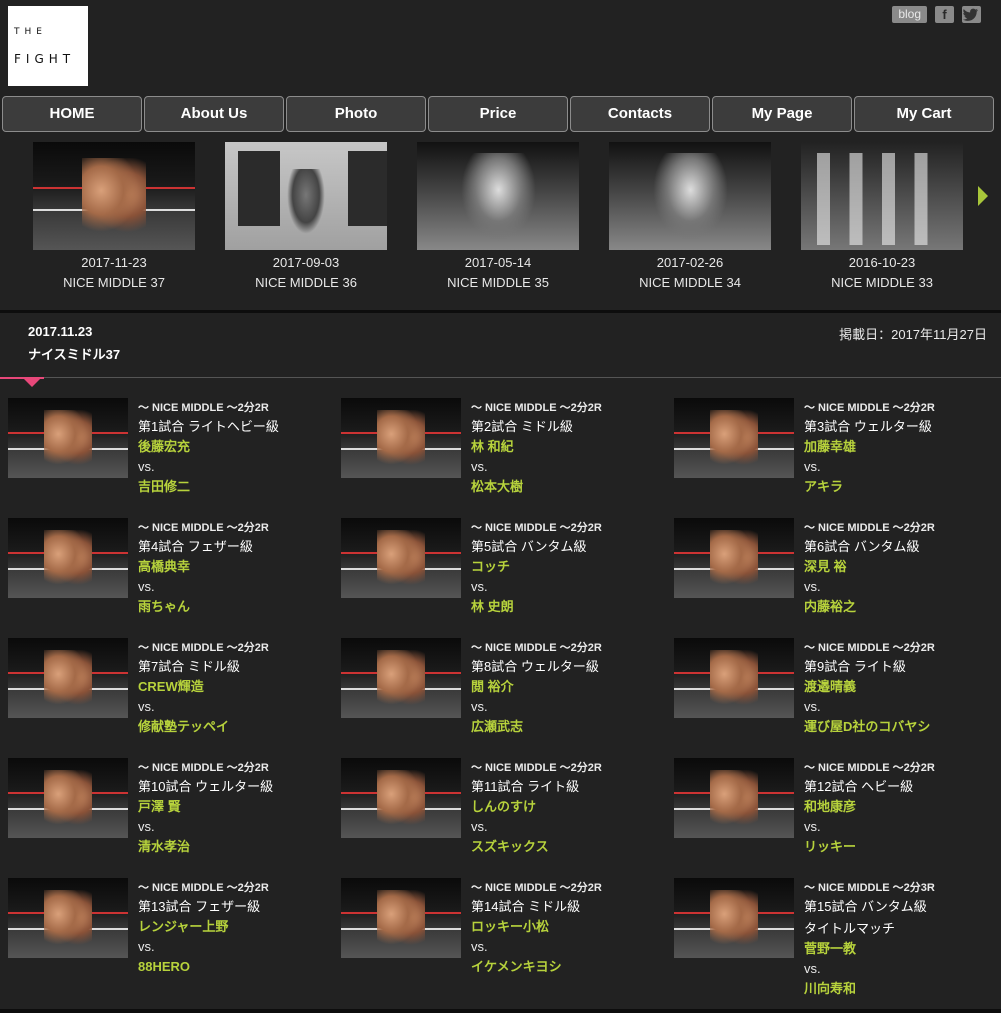 The image size is (1001, 1013). Describe the element at coordinates (899, 607) in the screenshot. I see `fighter-2-link: 内藤裕之` at that location.